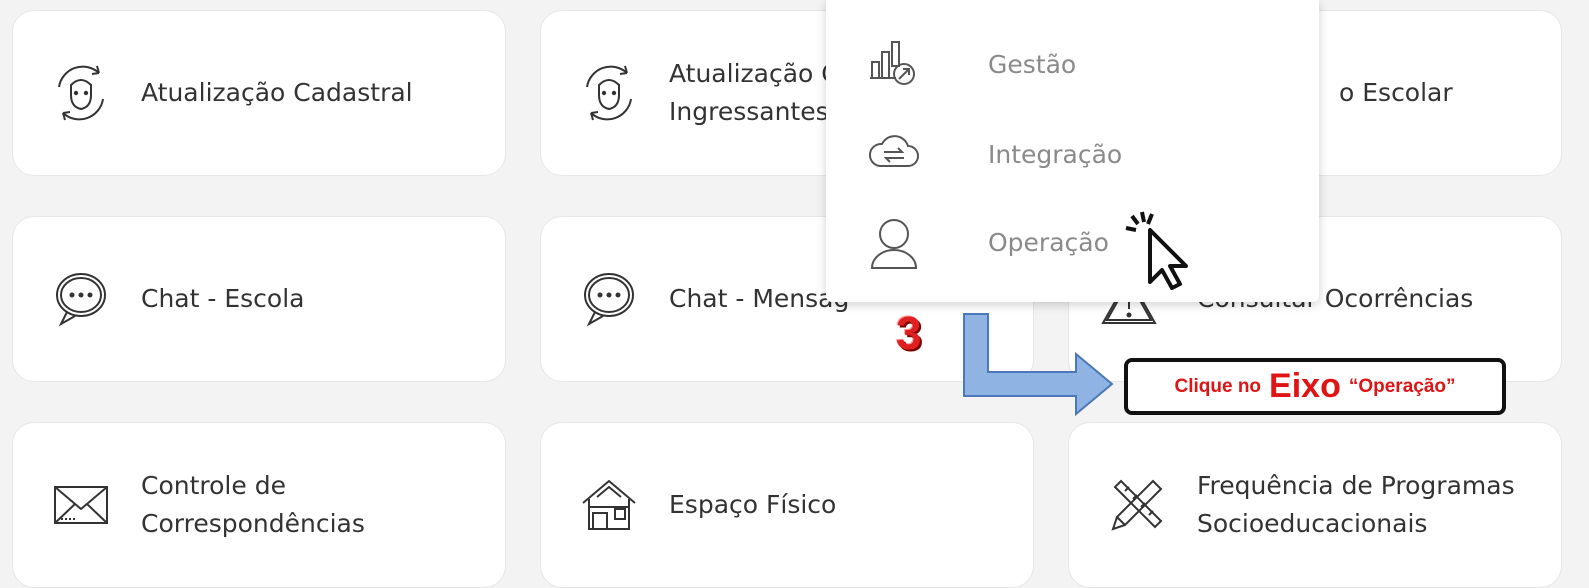 The height and width of the screenshot is (588, 1589). What do you see at coordinates (1396, 92) in the screenshot?
I see `card-label: o Escolar` at bounding box center [1396, 92].